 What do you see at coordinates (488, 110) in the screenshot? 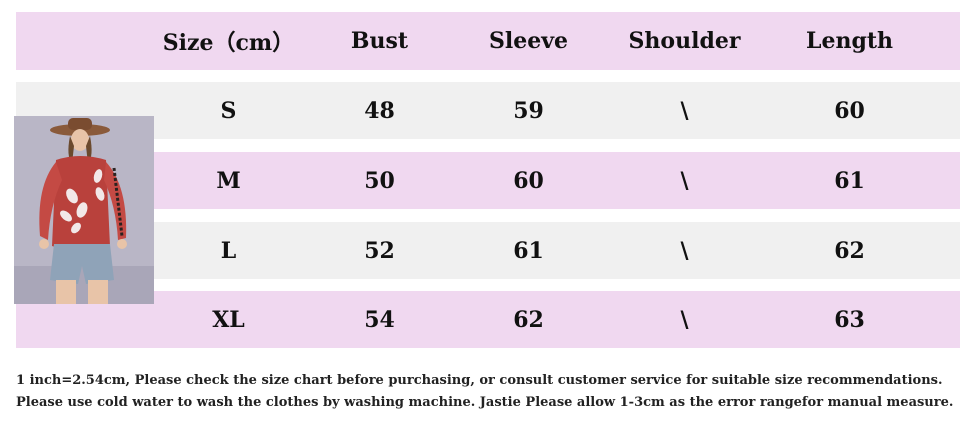
I see `table-row: S 48 59 \ 60` at bounding box center [488, 110].